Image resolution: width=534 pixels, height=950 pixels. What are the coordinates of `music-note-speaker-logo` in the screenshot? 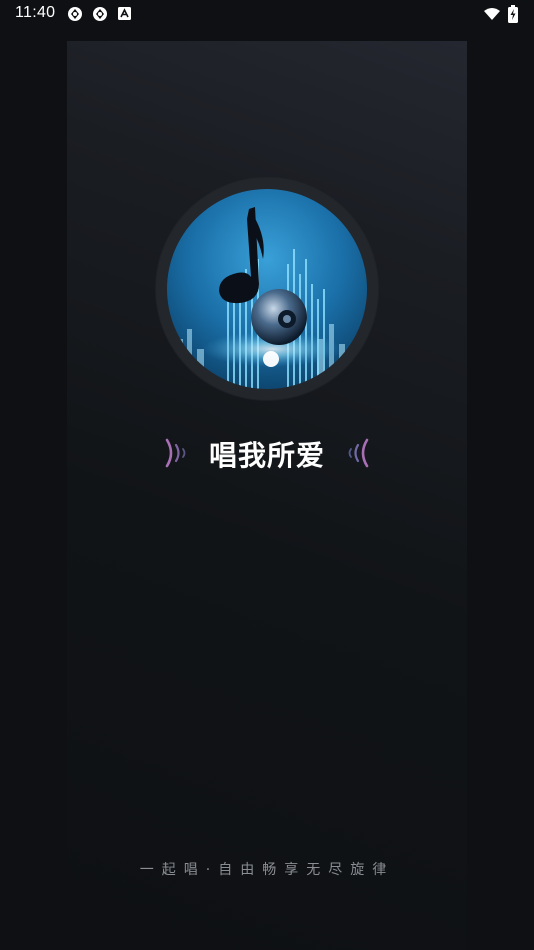 It's located at (267, 289).